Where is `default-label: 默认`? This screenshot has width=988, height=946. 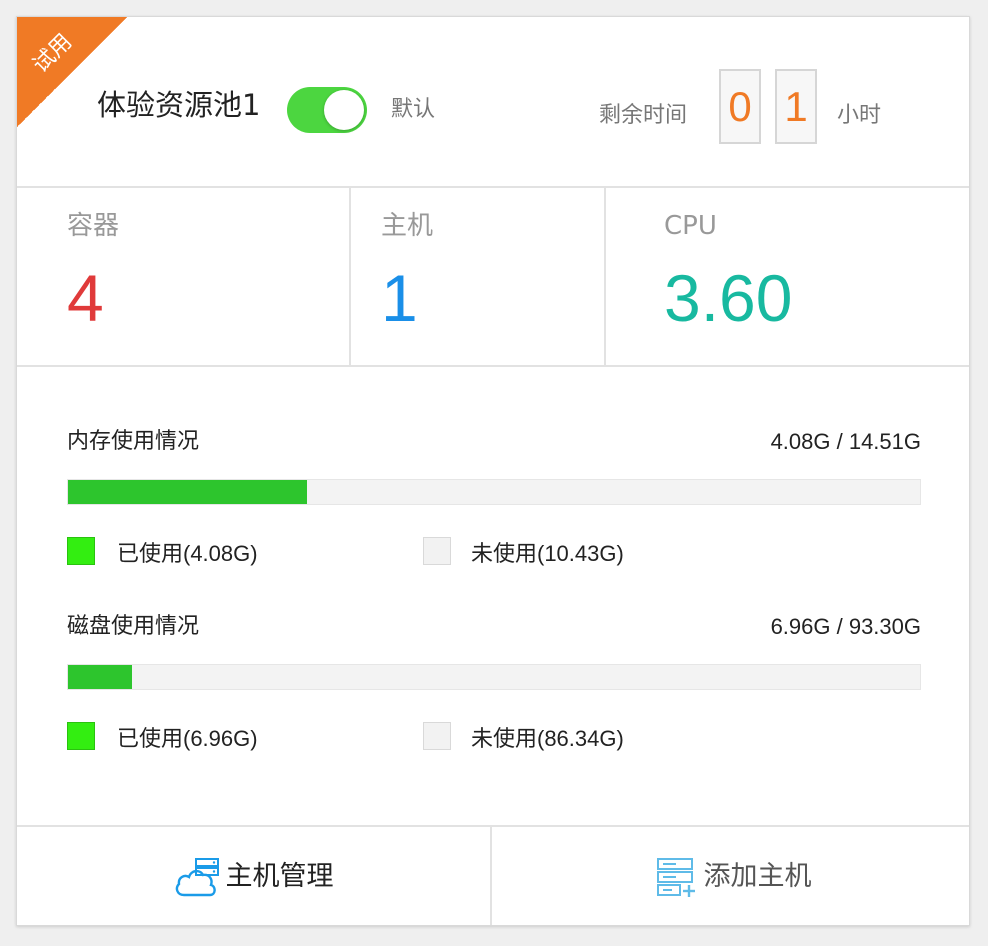
default-label: 默认 is located at coordinates (413, 109).